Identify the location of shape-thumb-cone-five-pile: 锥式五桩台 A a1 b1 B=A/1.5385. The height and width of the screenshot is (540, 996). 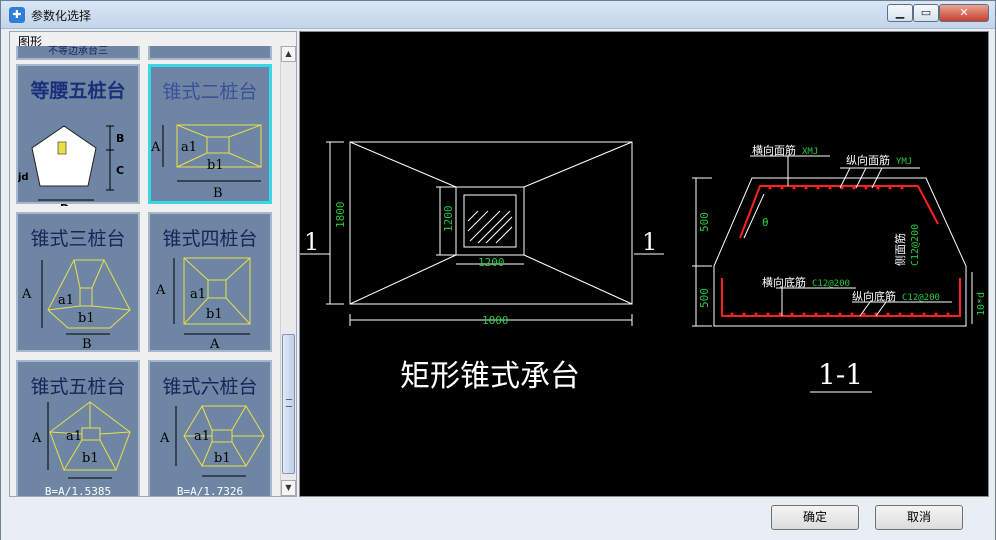
(78, 428).